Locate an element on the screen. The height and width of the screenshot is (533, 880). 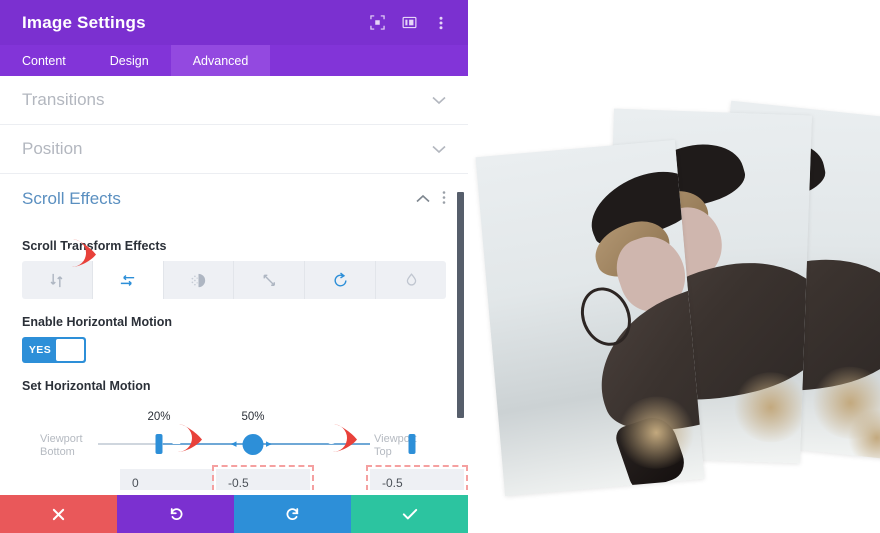
svg-text: 3 is located at coordinates (331, 439).